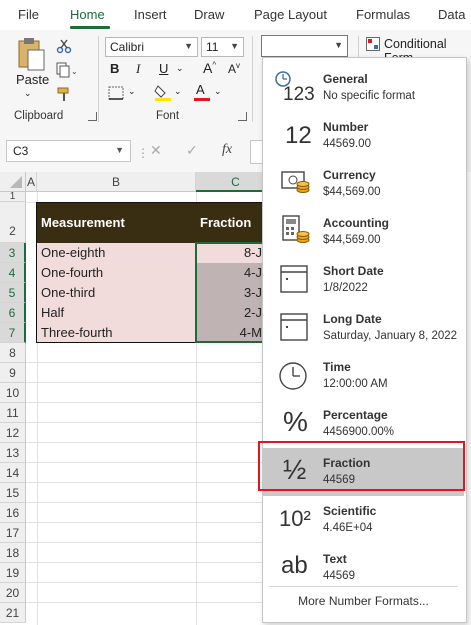  I want to click on row-header-8: 8, so click(13, 353).